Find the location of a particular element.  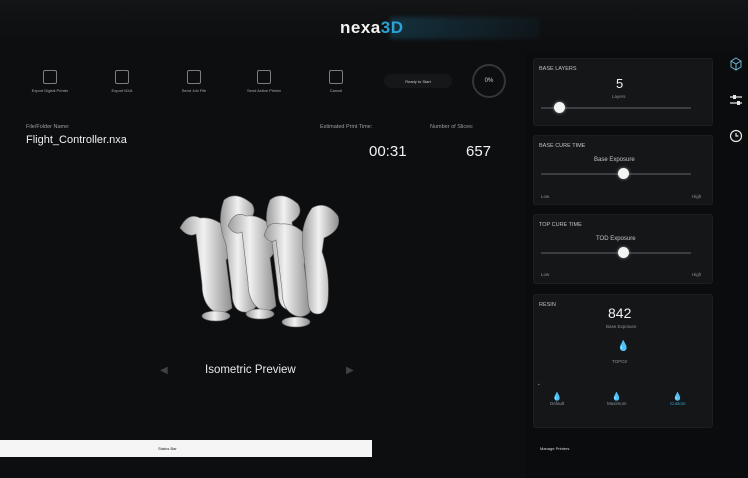

brand-name: nexa is located at coordinates (360, 27).